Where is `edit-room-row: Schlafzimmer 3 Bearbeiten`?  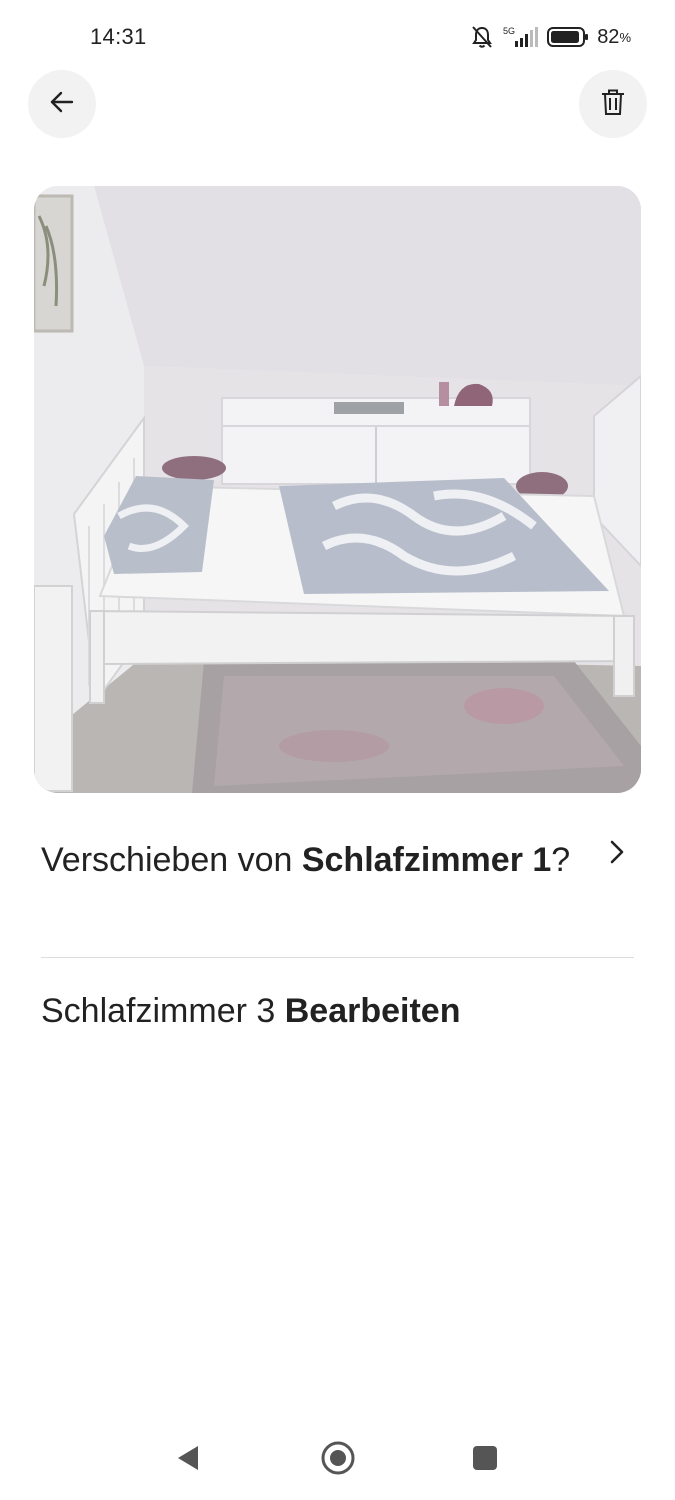 edit-room-row: Schlafzimmer 3 Bearbeiten is located at coordinates (250, 1011).